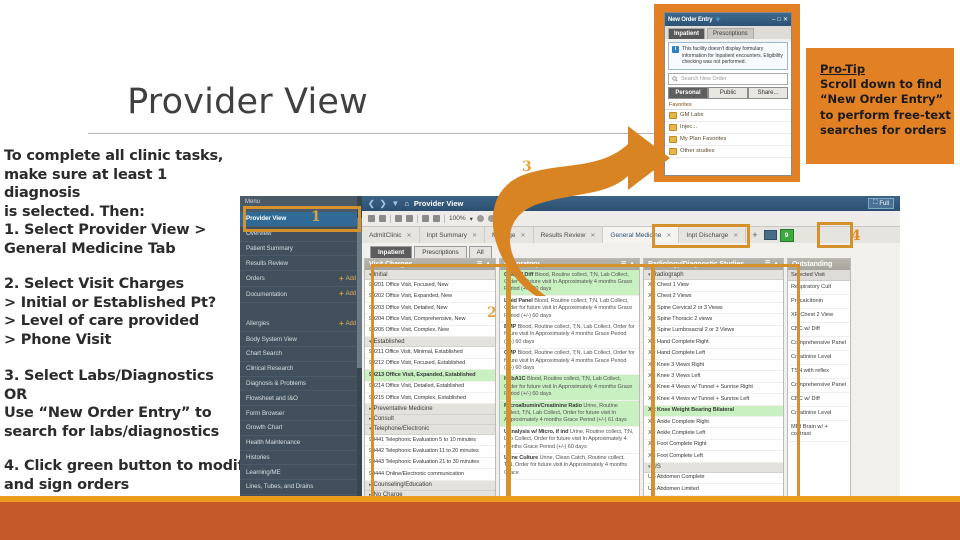 The image size is (960, 540). What do you see at coordinates (686, 33) in the screenshot?
I see `tab-inpatient: Inpatient` at bounding box center [686, 33].